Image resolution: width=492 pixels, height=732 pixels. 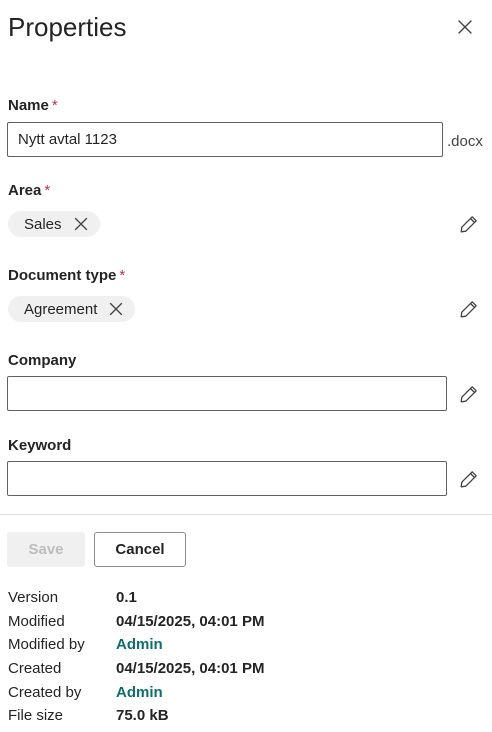 I want to click on version-row: Version 0.1, so click(x=243, y=598).